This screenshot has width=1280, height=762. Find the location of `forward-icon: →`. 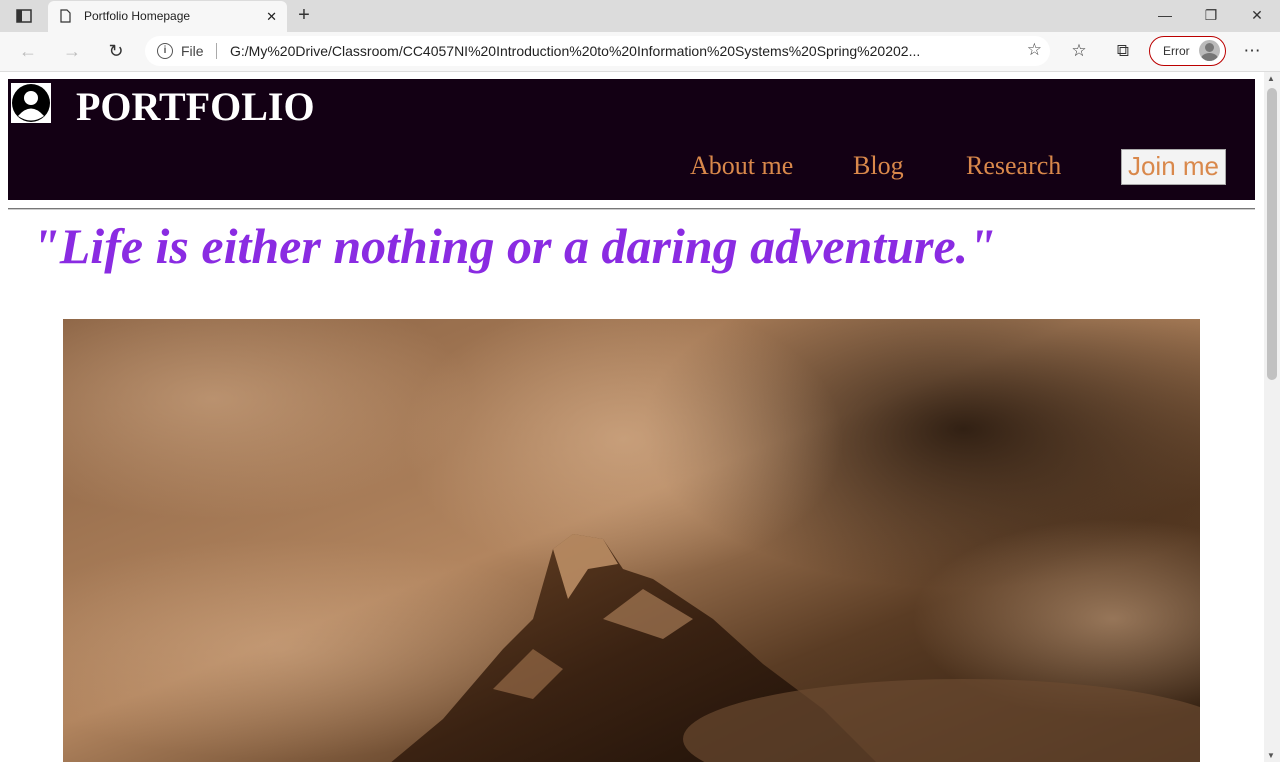

forward-icon: → is located at coordinates (72, 51).